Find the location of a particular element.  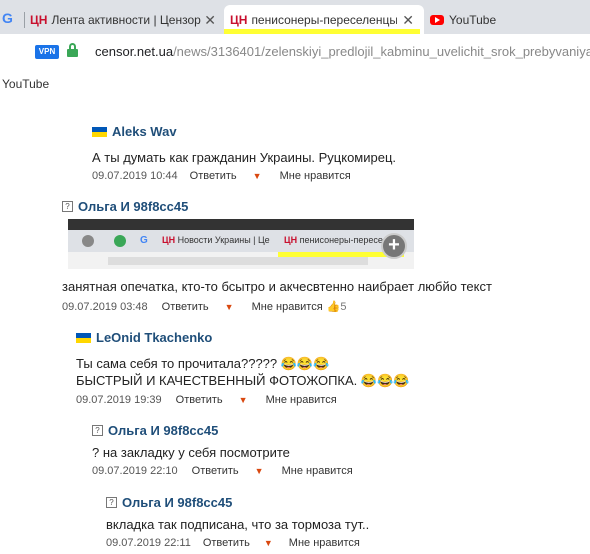

comment-author: Aleks Wav is located at coordinates (332, 131).